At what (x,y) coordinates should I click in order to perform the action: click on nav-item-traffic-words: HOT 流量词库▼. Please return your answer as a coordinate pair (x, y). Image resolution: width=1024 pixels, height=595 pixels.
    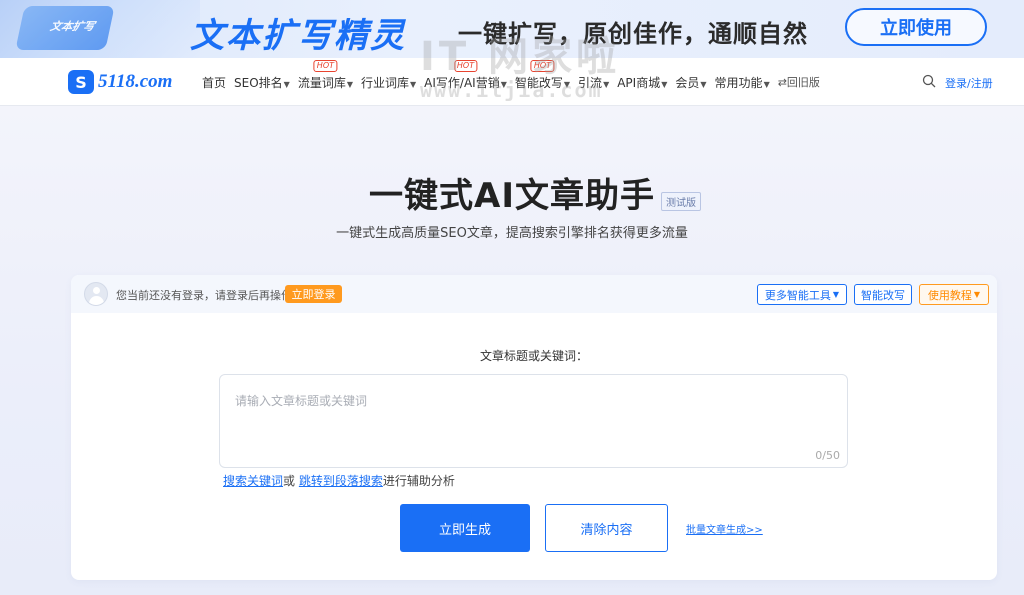
    Looking at the image, I should click on (325, 75).